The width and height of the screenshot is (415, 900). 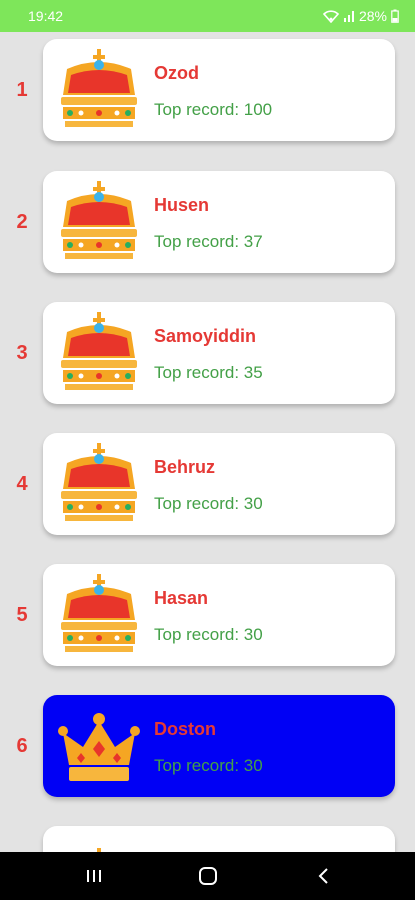 What do you see at coordinates (22, 221) in the screenshot?
I see `rank-number: 2` at bounding box center [22, 221].